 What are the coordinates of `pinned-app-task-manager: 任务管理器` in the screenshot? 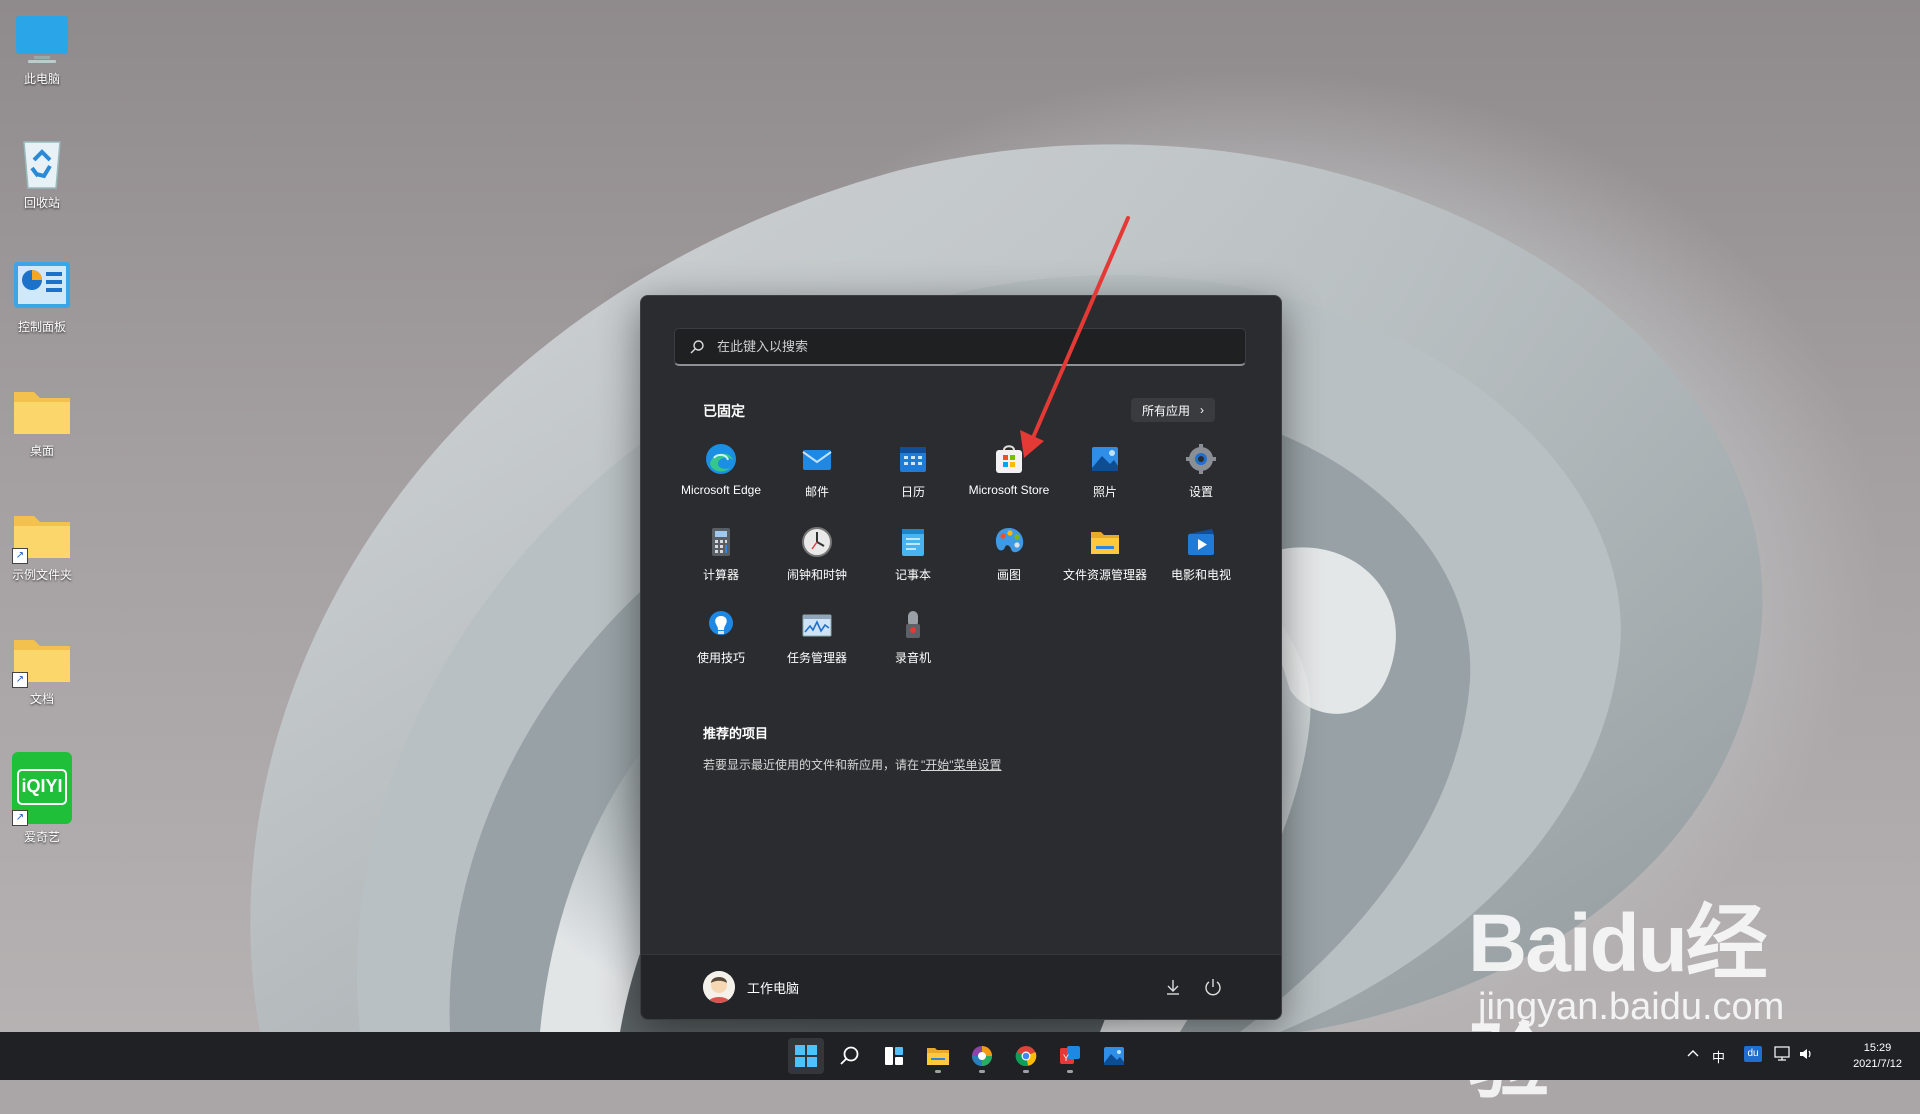 It's located at (817, 629).